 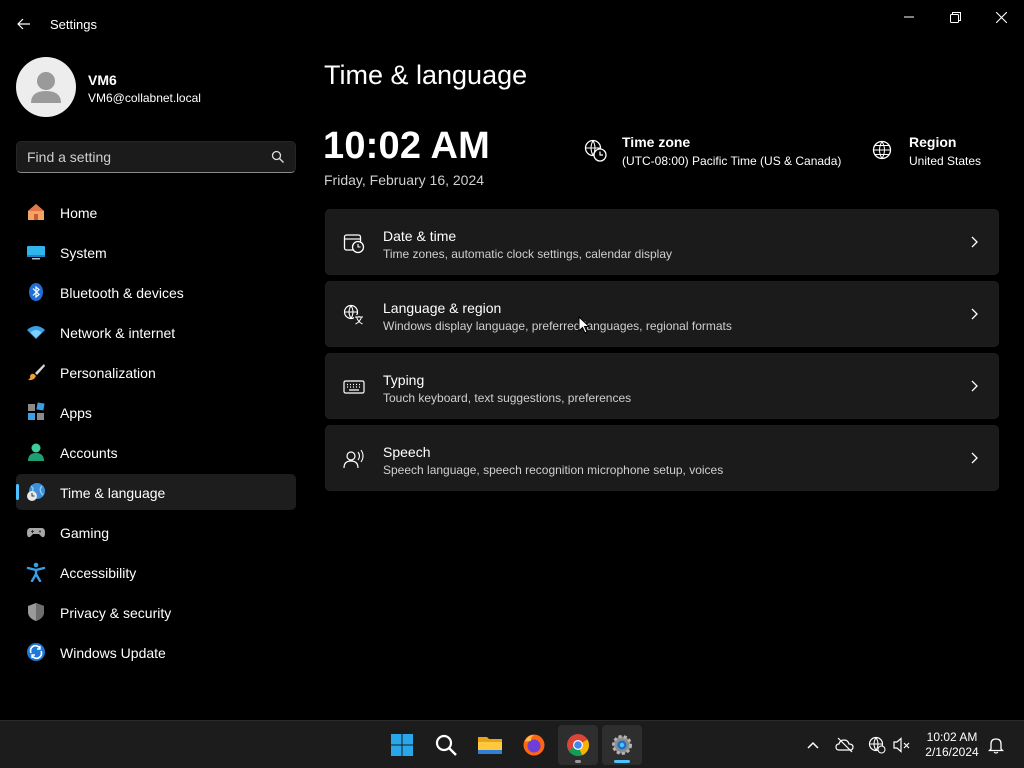 I want to click on settings-app-button, so click(x=622, y=745).